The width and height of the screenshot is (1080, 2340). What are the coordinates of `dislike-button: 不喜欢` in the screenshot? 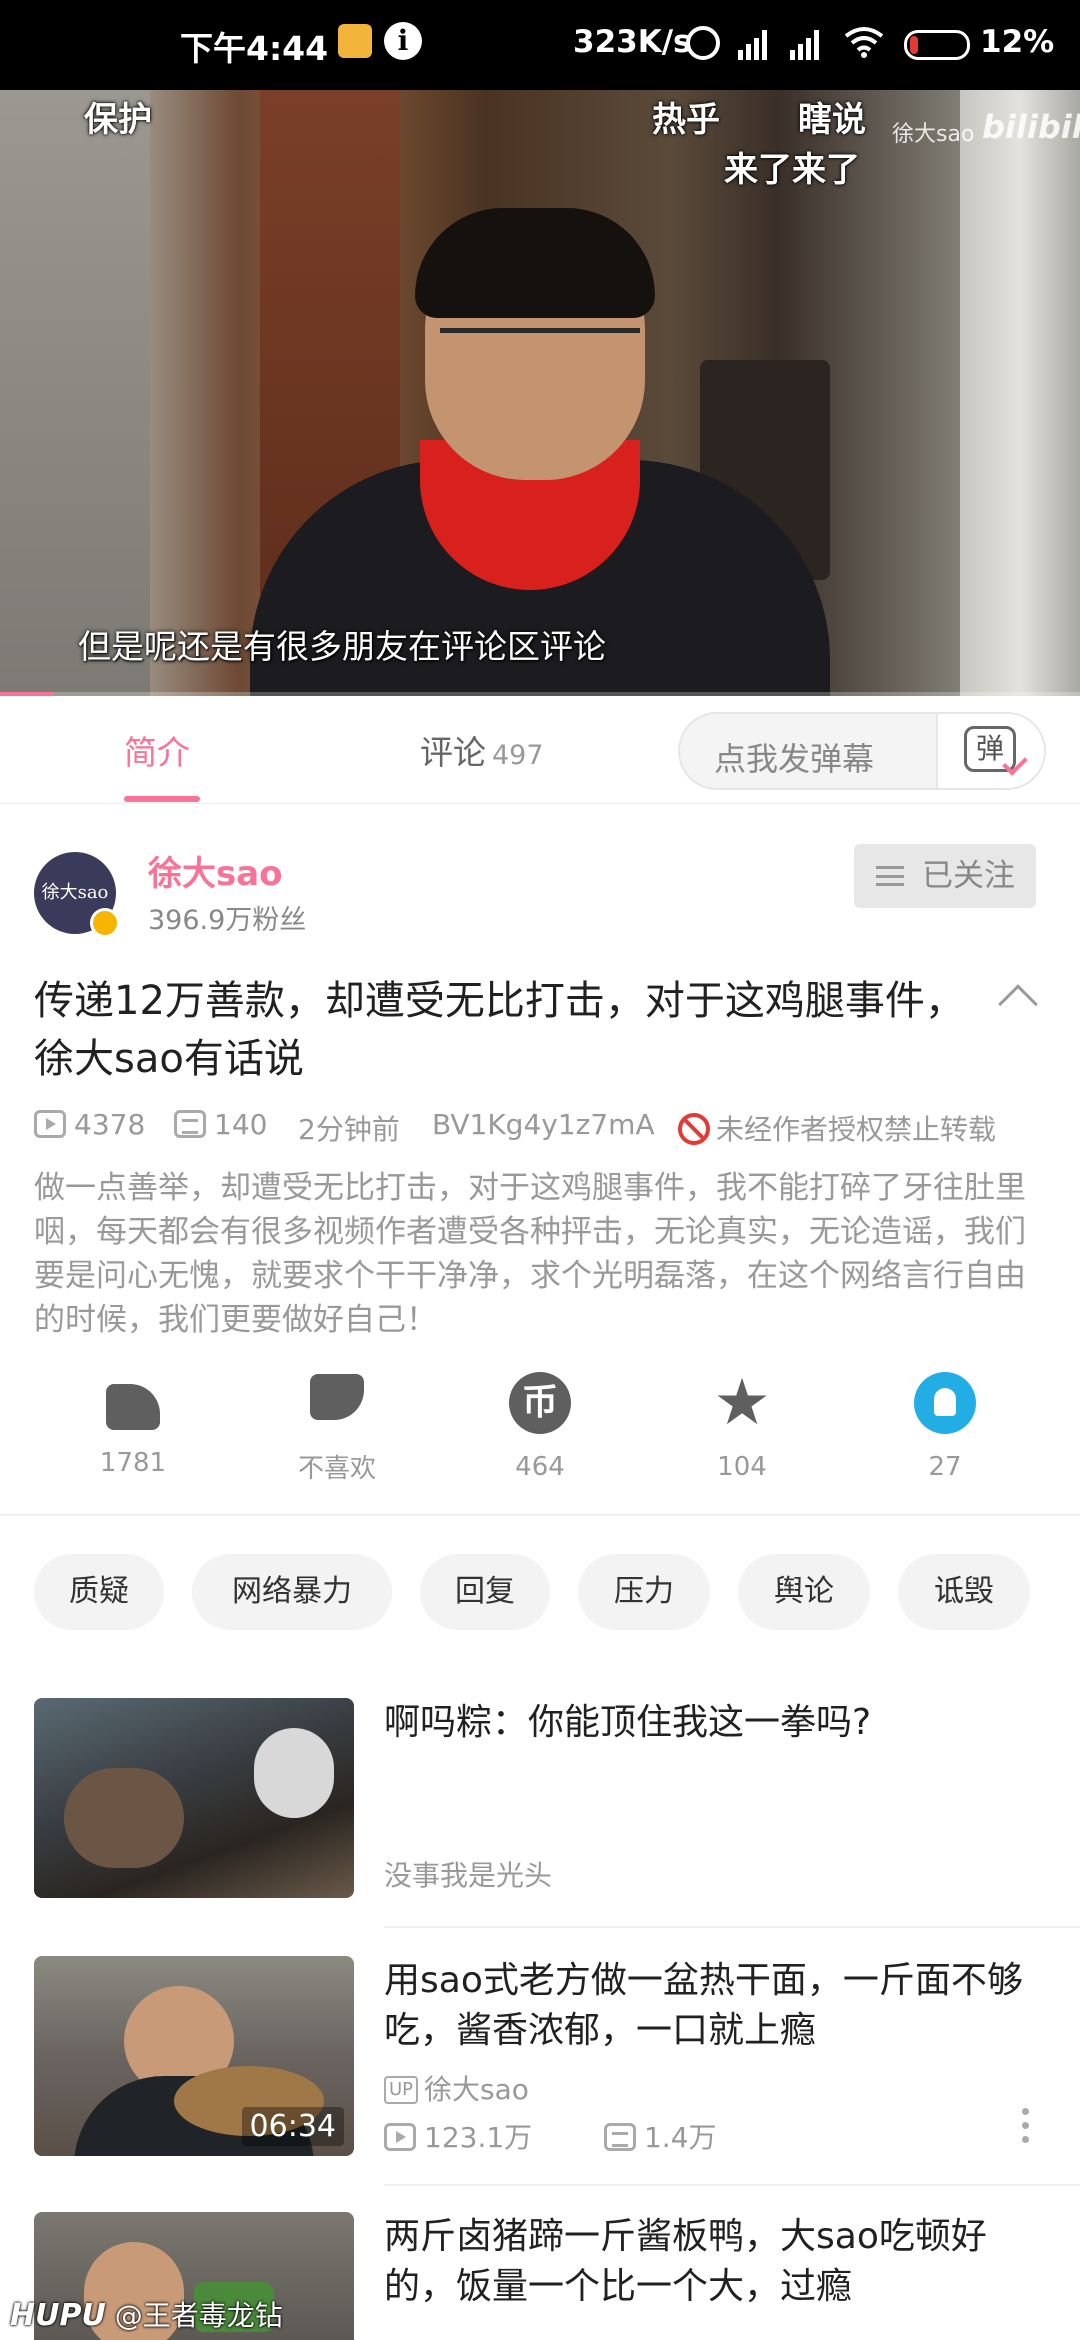 It's located at (337, 1428).